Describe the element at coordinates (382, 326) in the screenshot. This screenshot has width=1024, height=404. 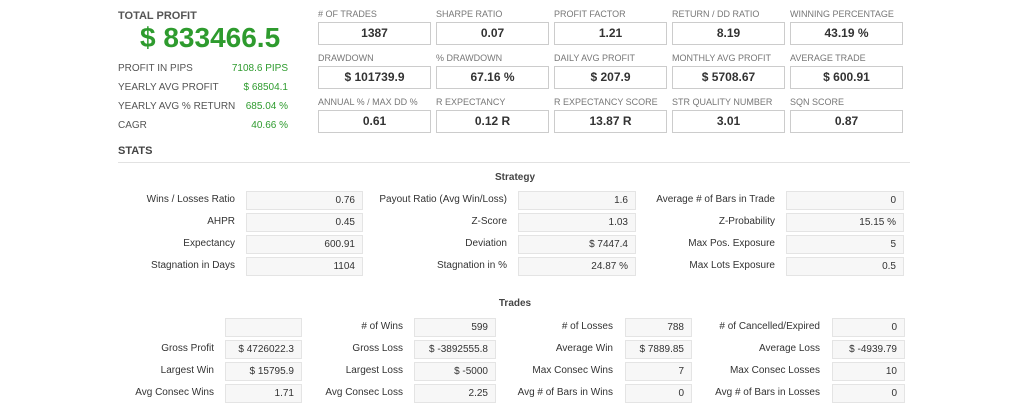
I see `trades-label: # of Wins` at that location.